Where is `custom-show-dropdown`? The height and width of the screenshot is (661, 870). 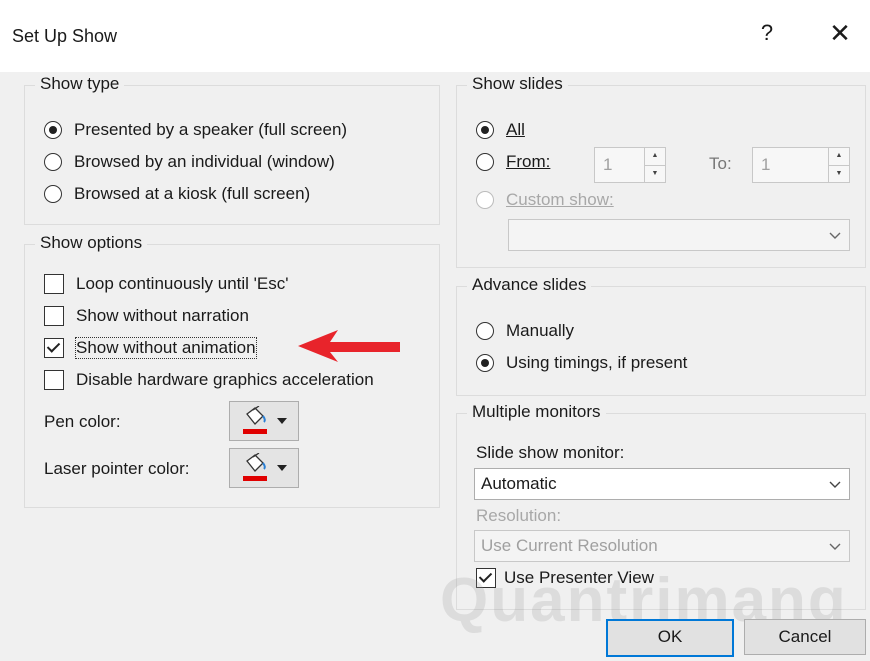
custom-show-dropdown is located at coordinates (679, 235).